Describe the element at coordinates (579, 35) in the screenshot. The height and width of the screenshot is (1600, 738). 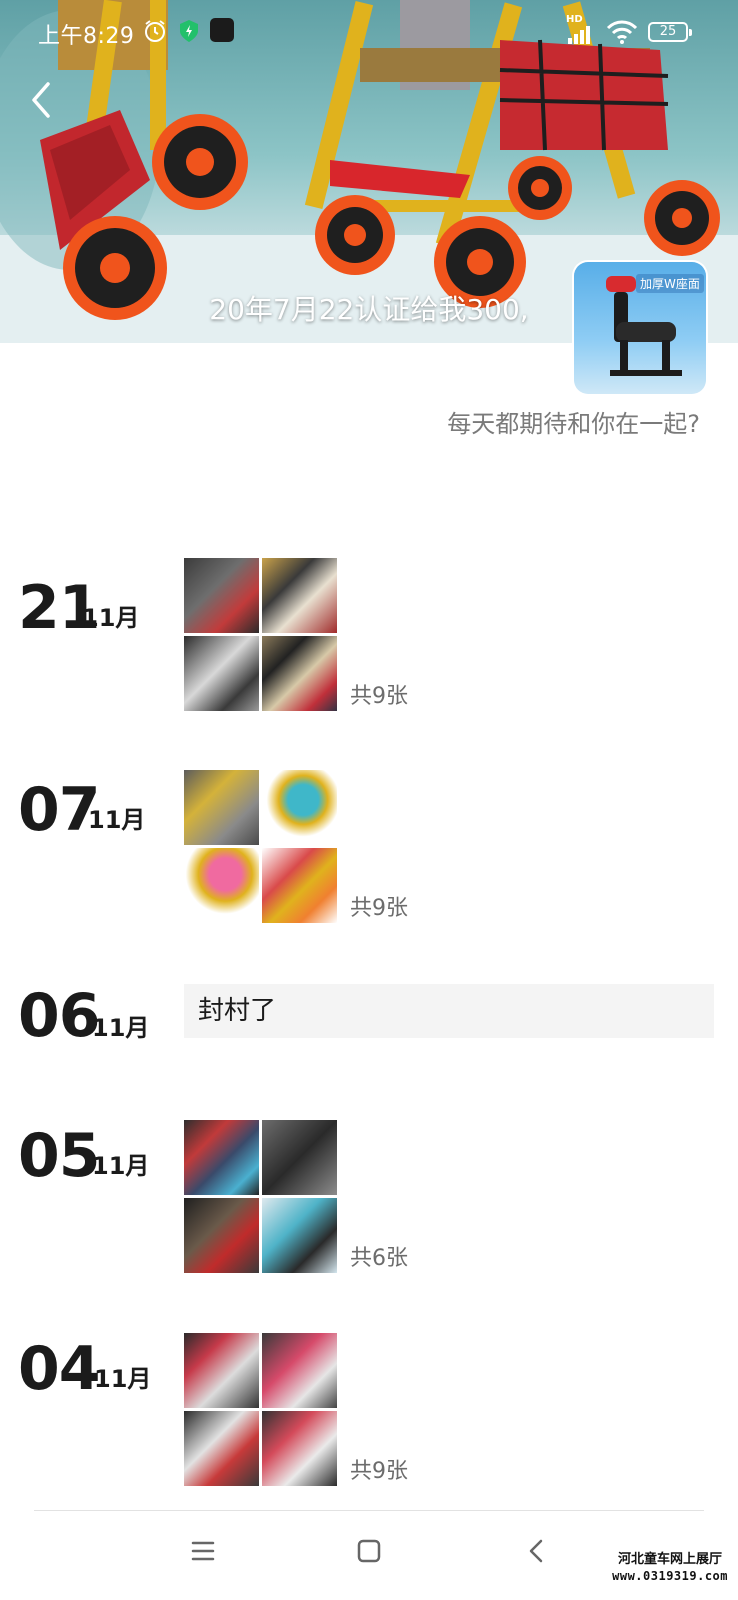
I see `signal-icon` at that location.